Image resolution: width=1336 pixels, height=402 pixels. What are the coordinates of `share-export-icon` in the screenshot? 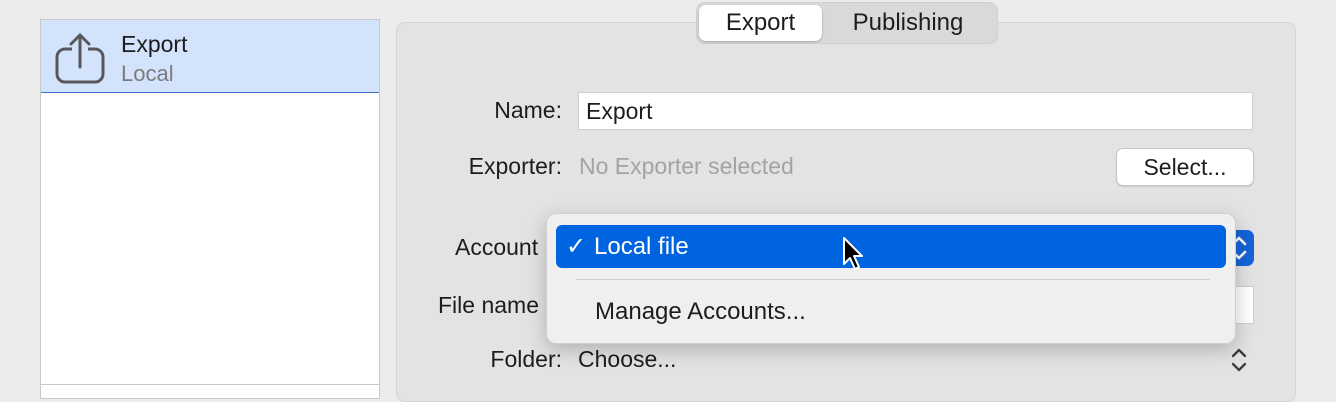 It's located at (80, 58).